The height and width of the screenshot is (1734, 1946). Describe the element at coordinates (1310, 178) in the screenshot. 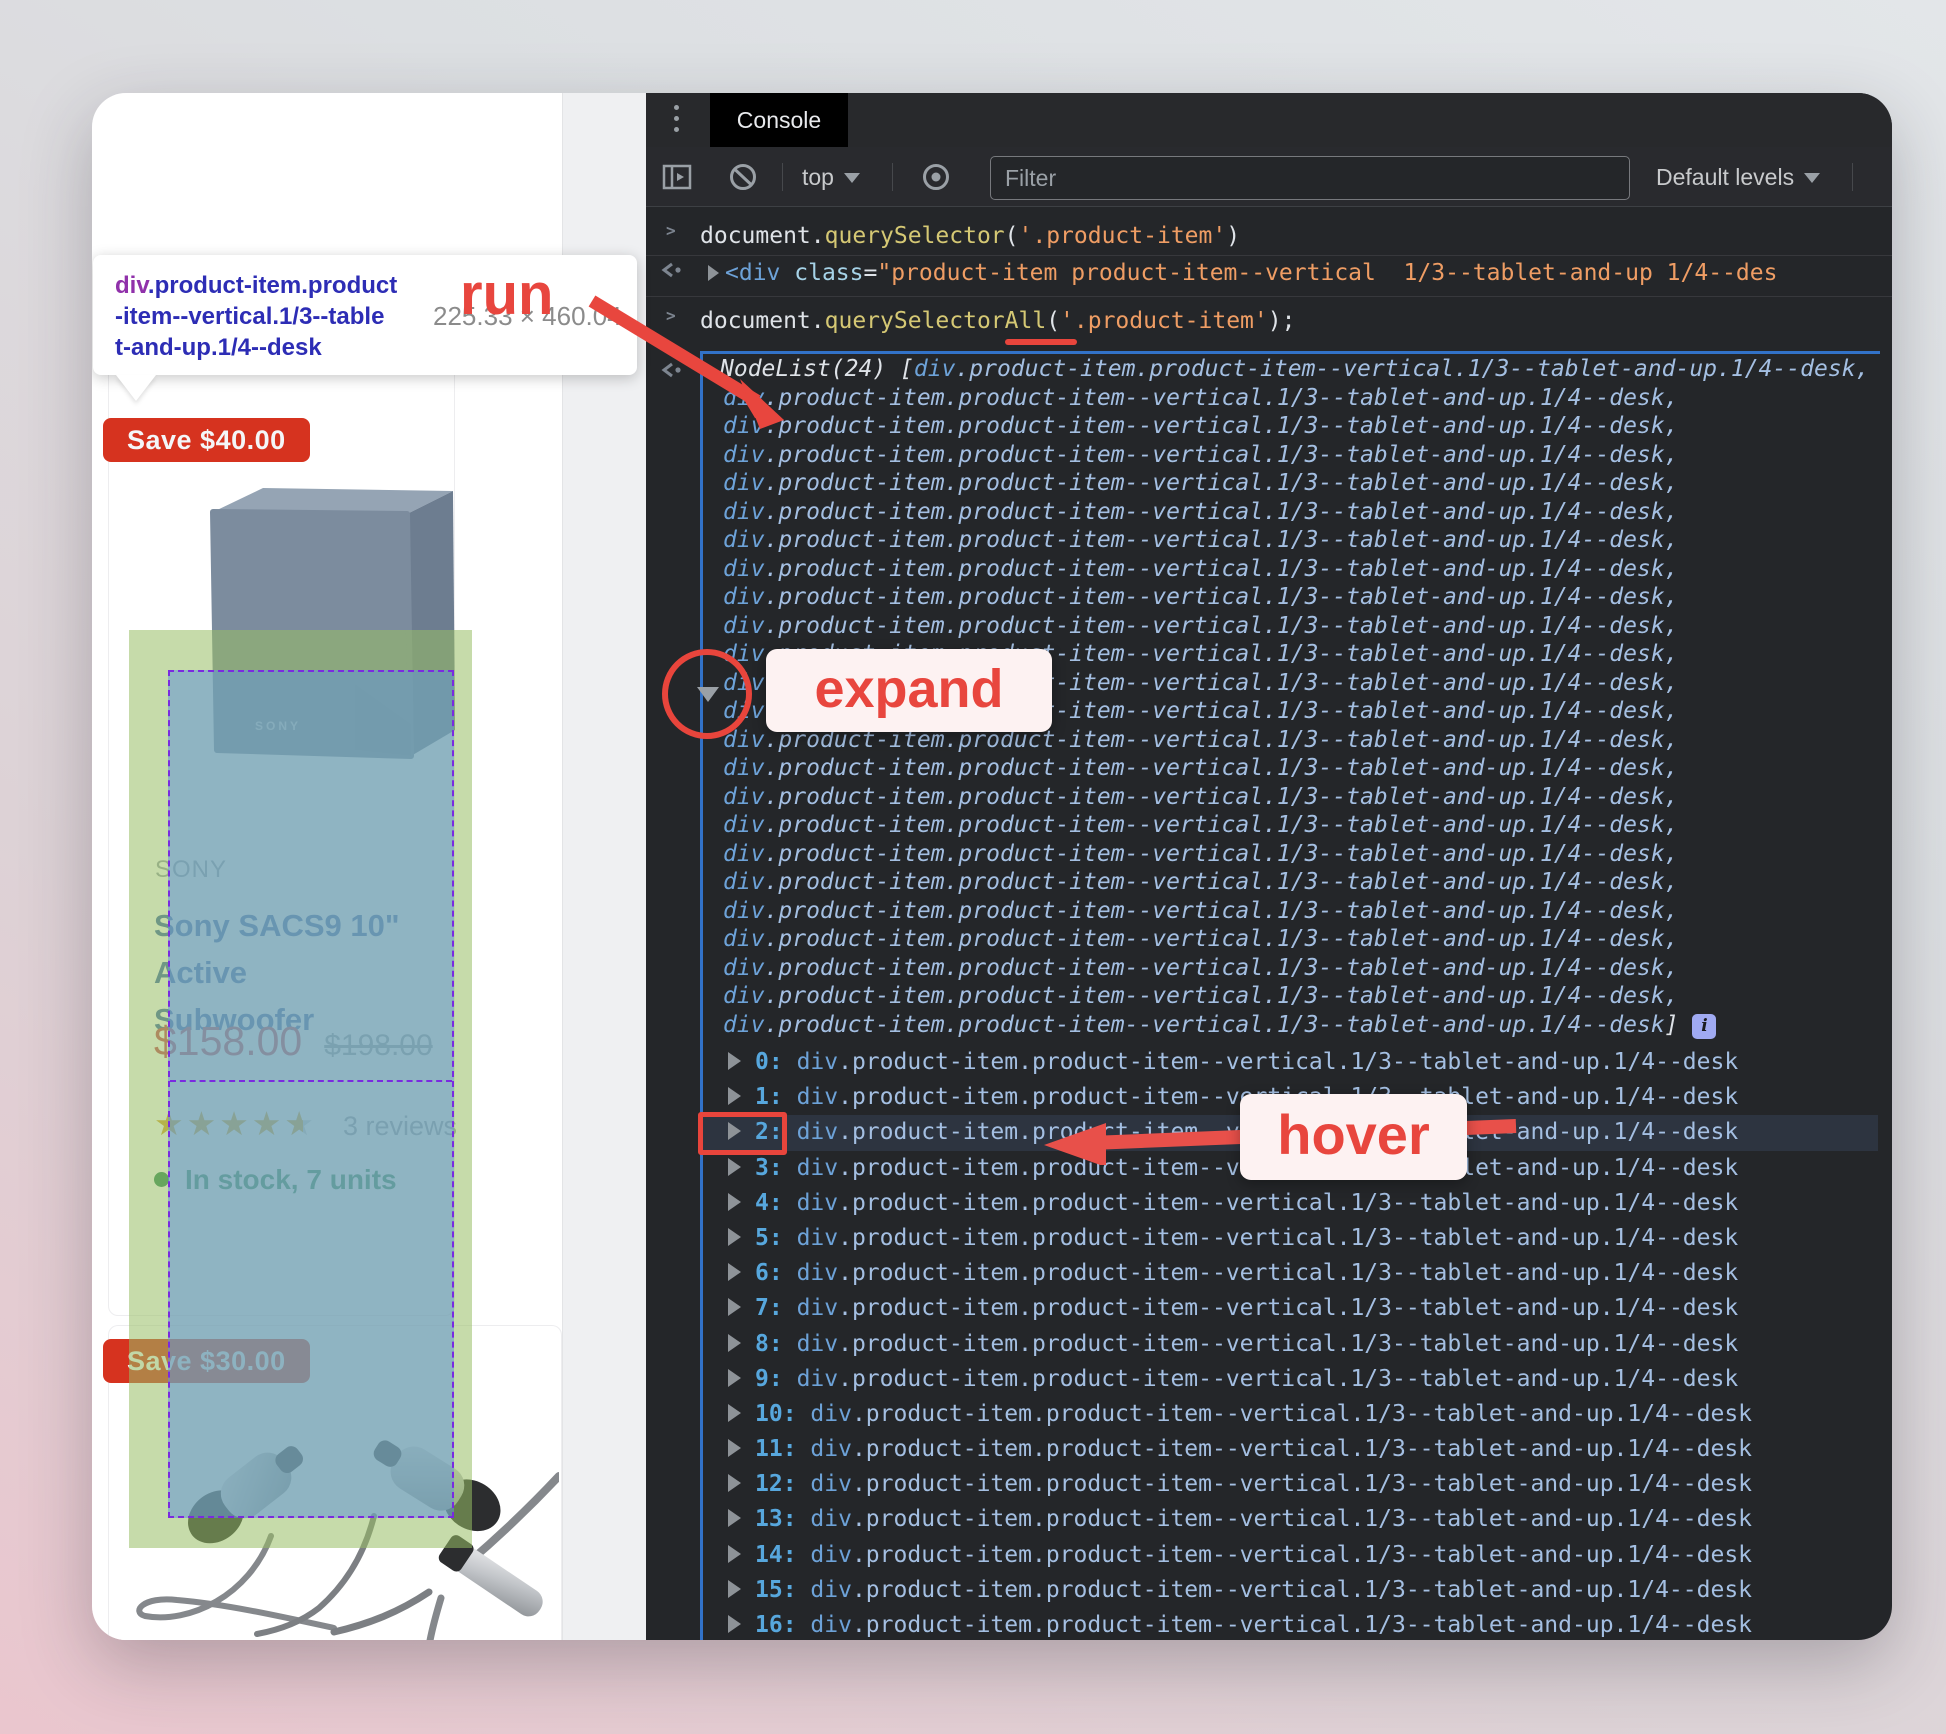

I see `filter-input` at that location.